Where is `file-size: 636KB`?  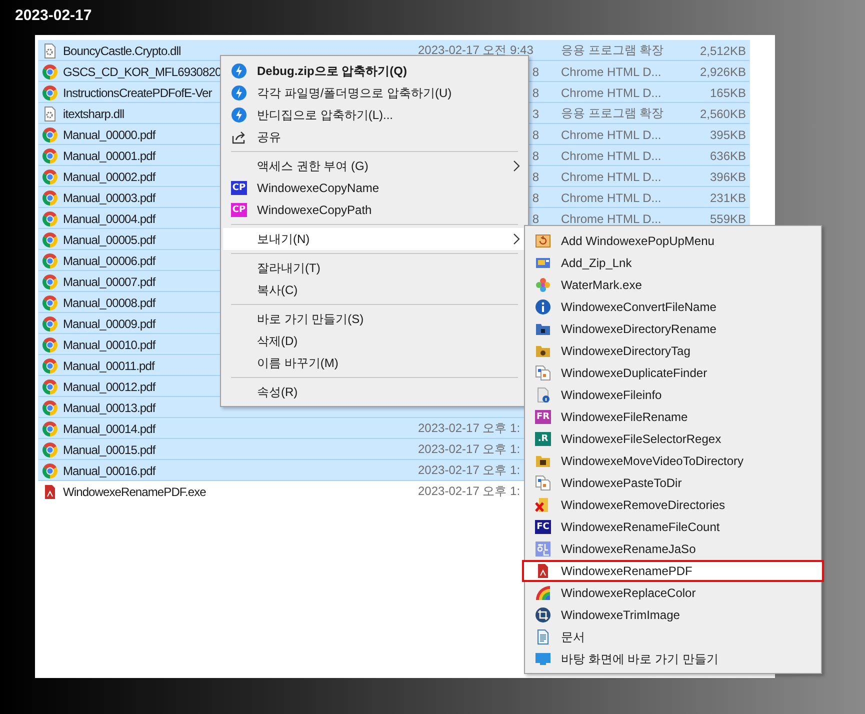
file-size: 636KB is located at coordinates (728, 155).